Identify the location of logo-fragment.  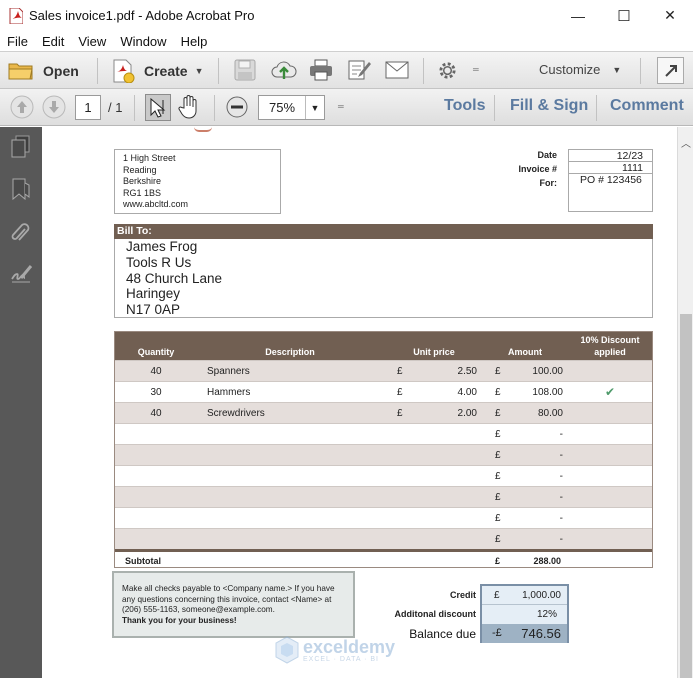
(203, 129).